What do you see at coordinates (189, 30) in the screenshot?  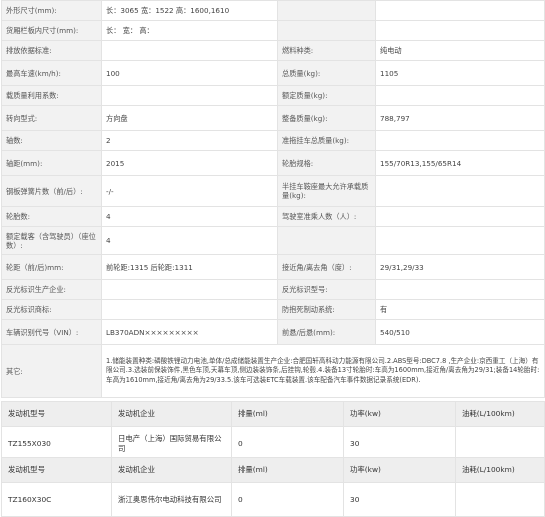 I see `spec-value: 长： 宽： 高：` at bounding box center [189, 30].